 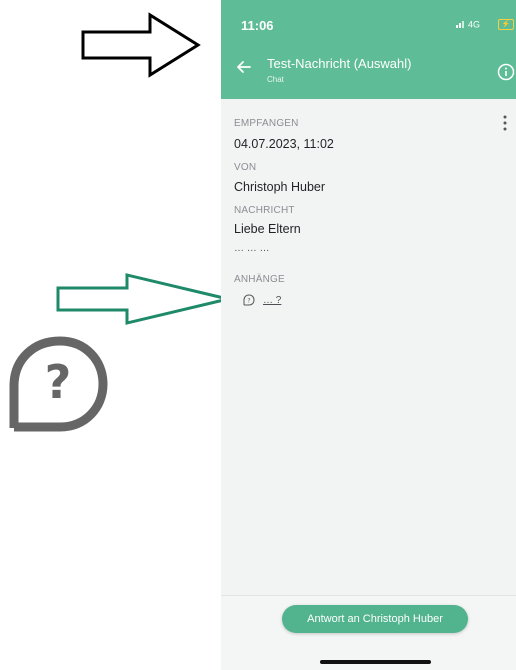 I want to click on message-value: Liebe Eltern, so click(x=267, y=229).